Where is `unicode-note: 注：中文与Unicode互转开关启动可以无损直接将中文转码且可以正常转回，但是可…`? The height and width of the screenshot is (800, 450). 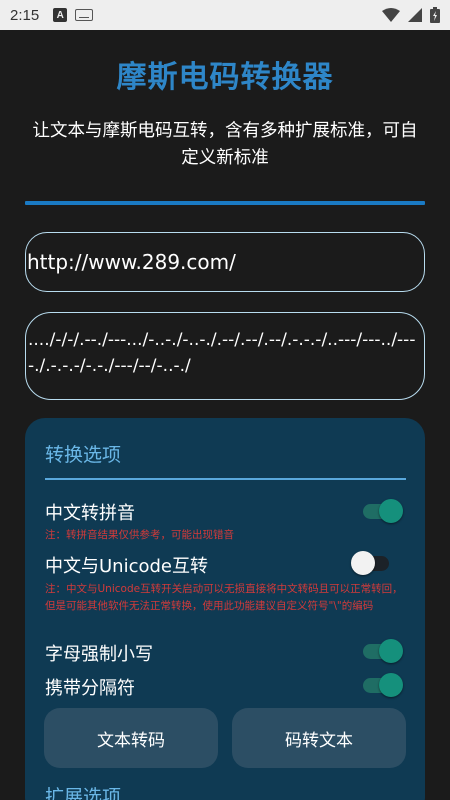
unicode-note: 注：中文与Unicode互转开关启动可以无损直接将中文转码且可以正常转回，但是可… is located at coordinates (224, 597).